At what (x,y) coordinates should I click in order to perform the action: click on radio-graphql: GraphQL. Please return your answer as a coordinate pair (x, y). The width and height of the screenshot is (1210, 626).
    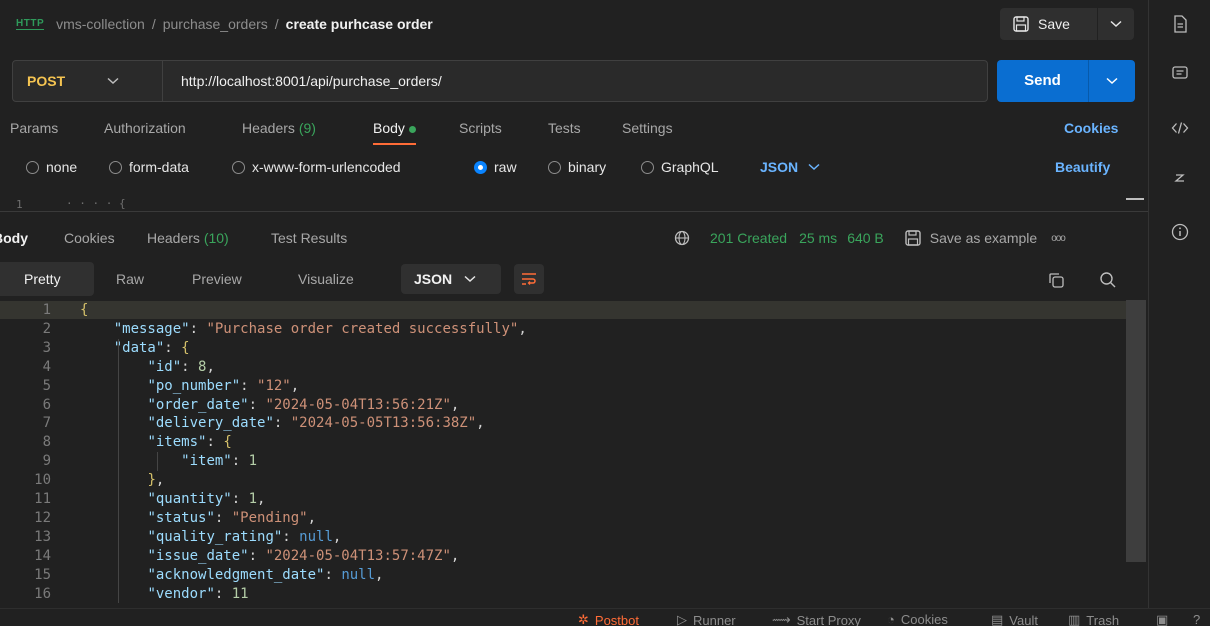
    Looking at the image, I should click on (680, 167).